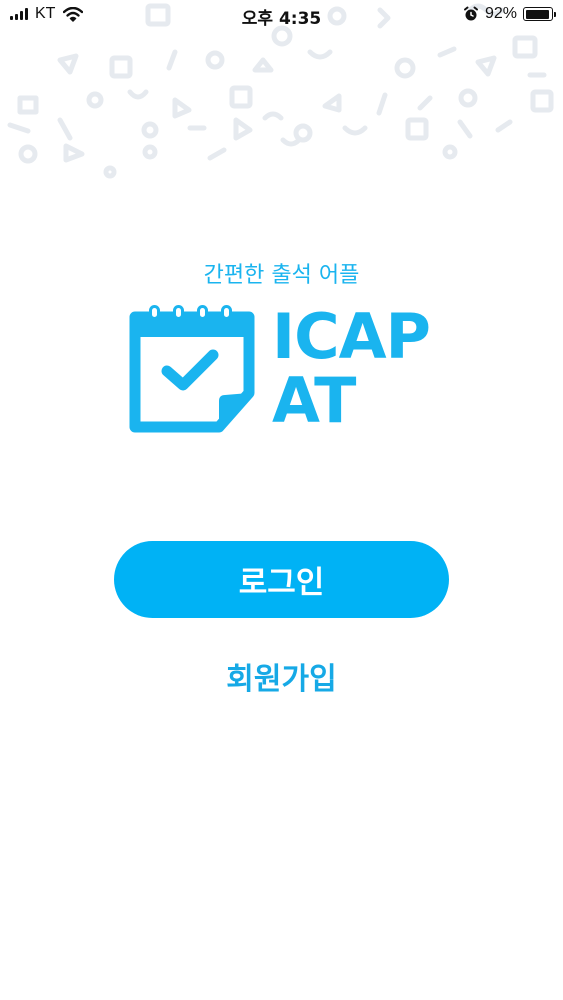 This screenshot has height=1000, width=563. I want to click on signup-link: 회원가입, so click(281, 676).